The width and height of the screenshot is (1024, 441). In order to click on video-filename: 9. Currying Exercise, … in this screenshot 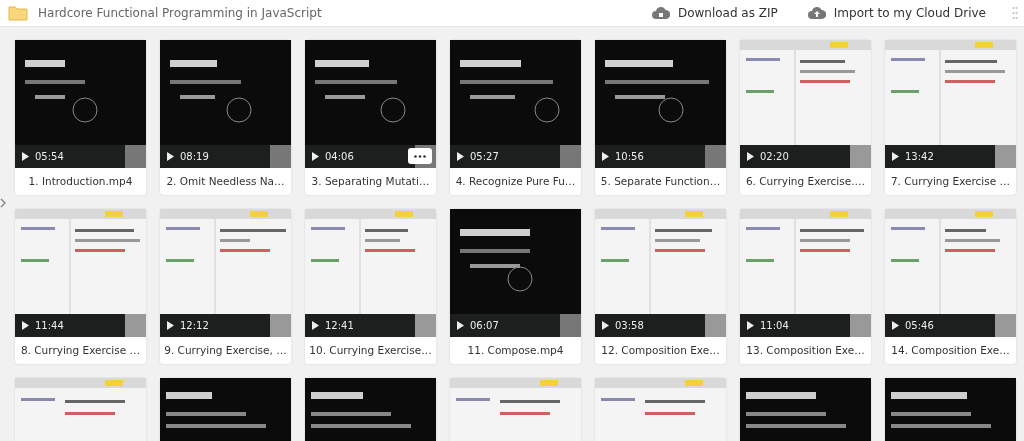, I will do `click(225, 350)`.